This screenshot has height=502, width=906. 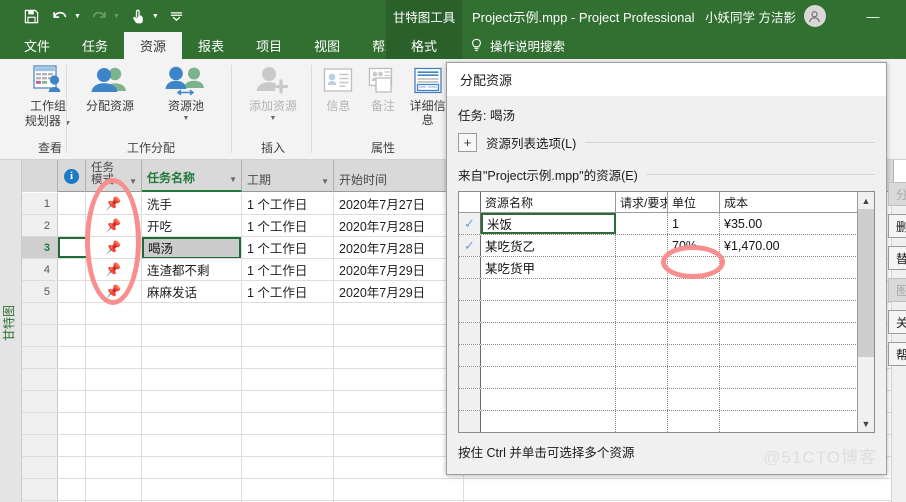 I want to click on grid-header-duration: 工期 ▼, so click(x=288, y=176).